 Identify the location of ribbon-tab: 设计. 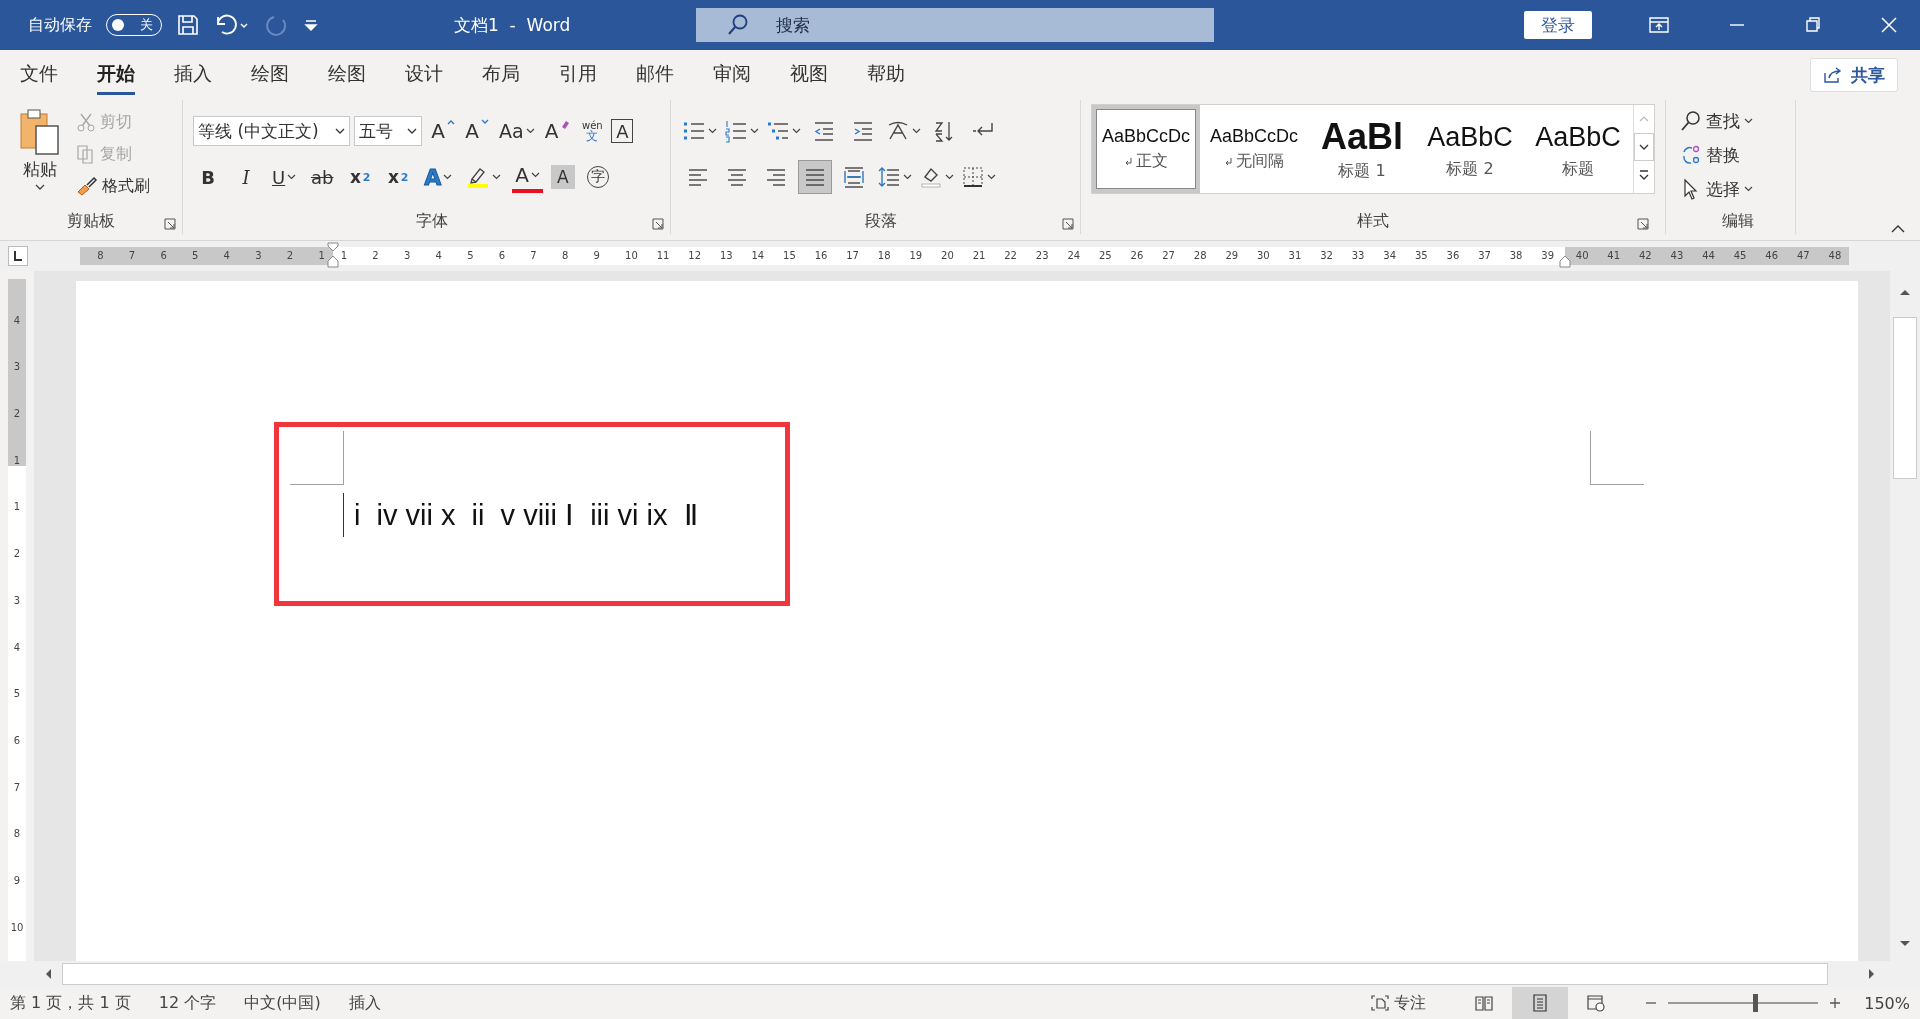
(424, 75).